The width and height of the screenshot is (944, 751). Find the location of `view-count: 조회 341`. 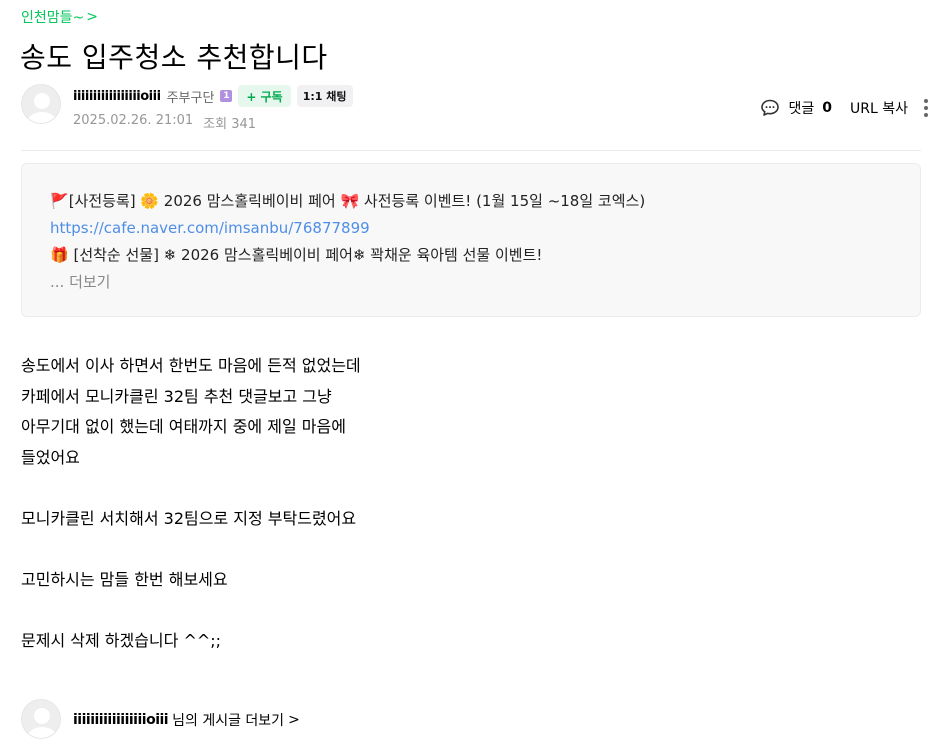

view-count: 조회 341 is located at coordinates (230, 124).